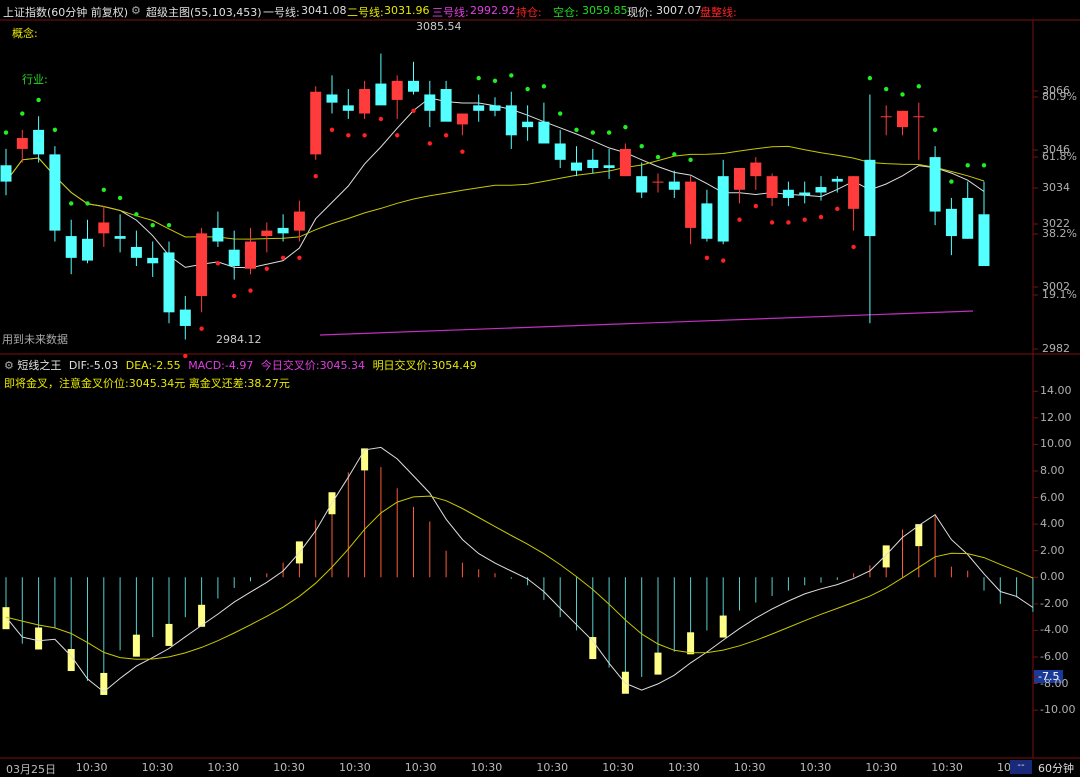  Describe the element at coordinates (31, 769) in the screenshot. I see `time-axis-label: 03月25日` at that location.